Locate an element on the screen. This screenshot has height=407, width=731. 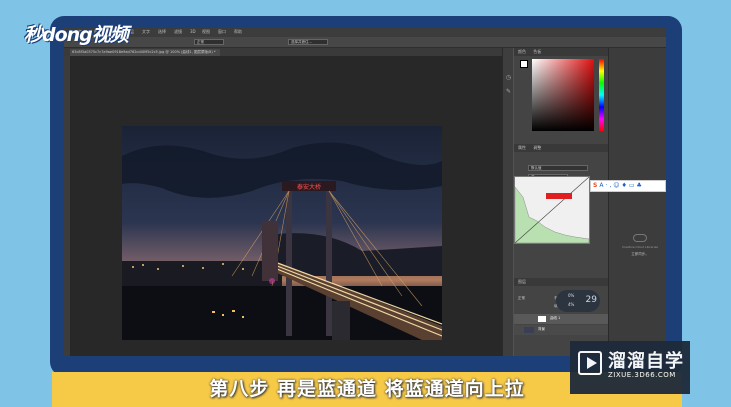
menu-item: 文字 is located at coordinates (146, 32).